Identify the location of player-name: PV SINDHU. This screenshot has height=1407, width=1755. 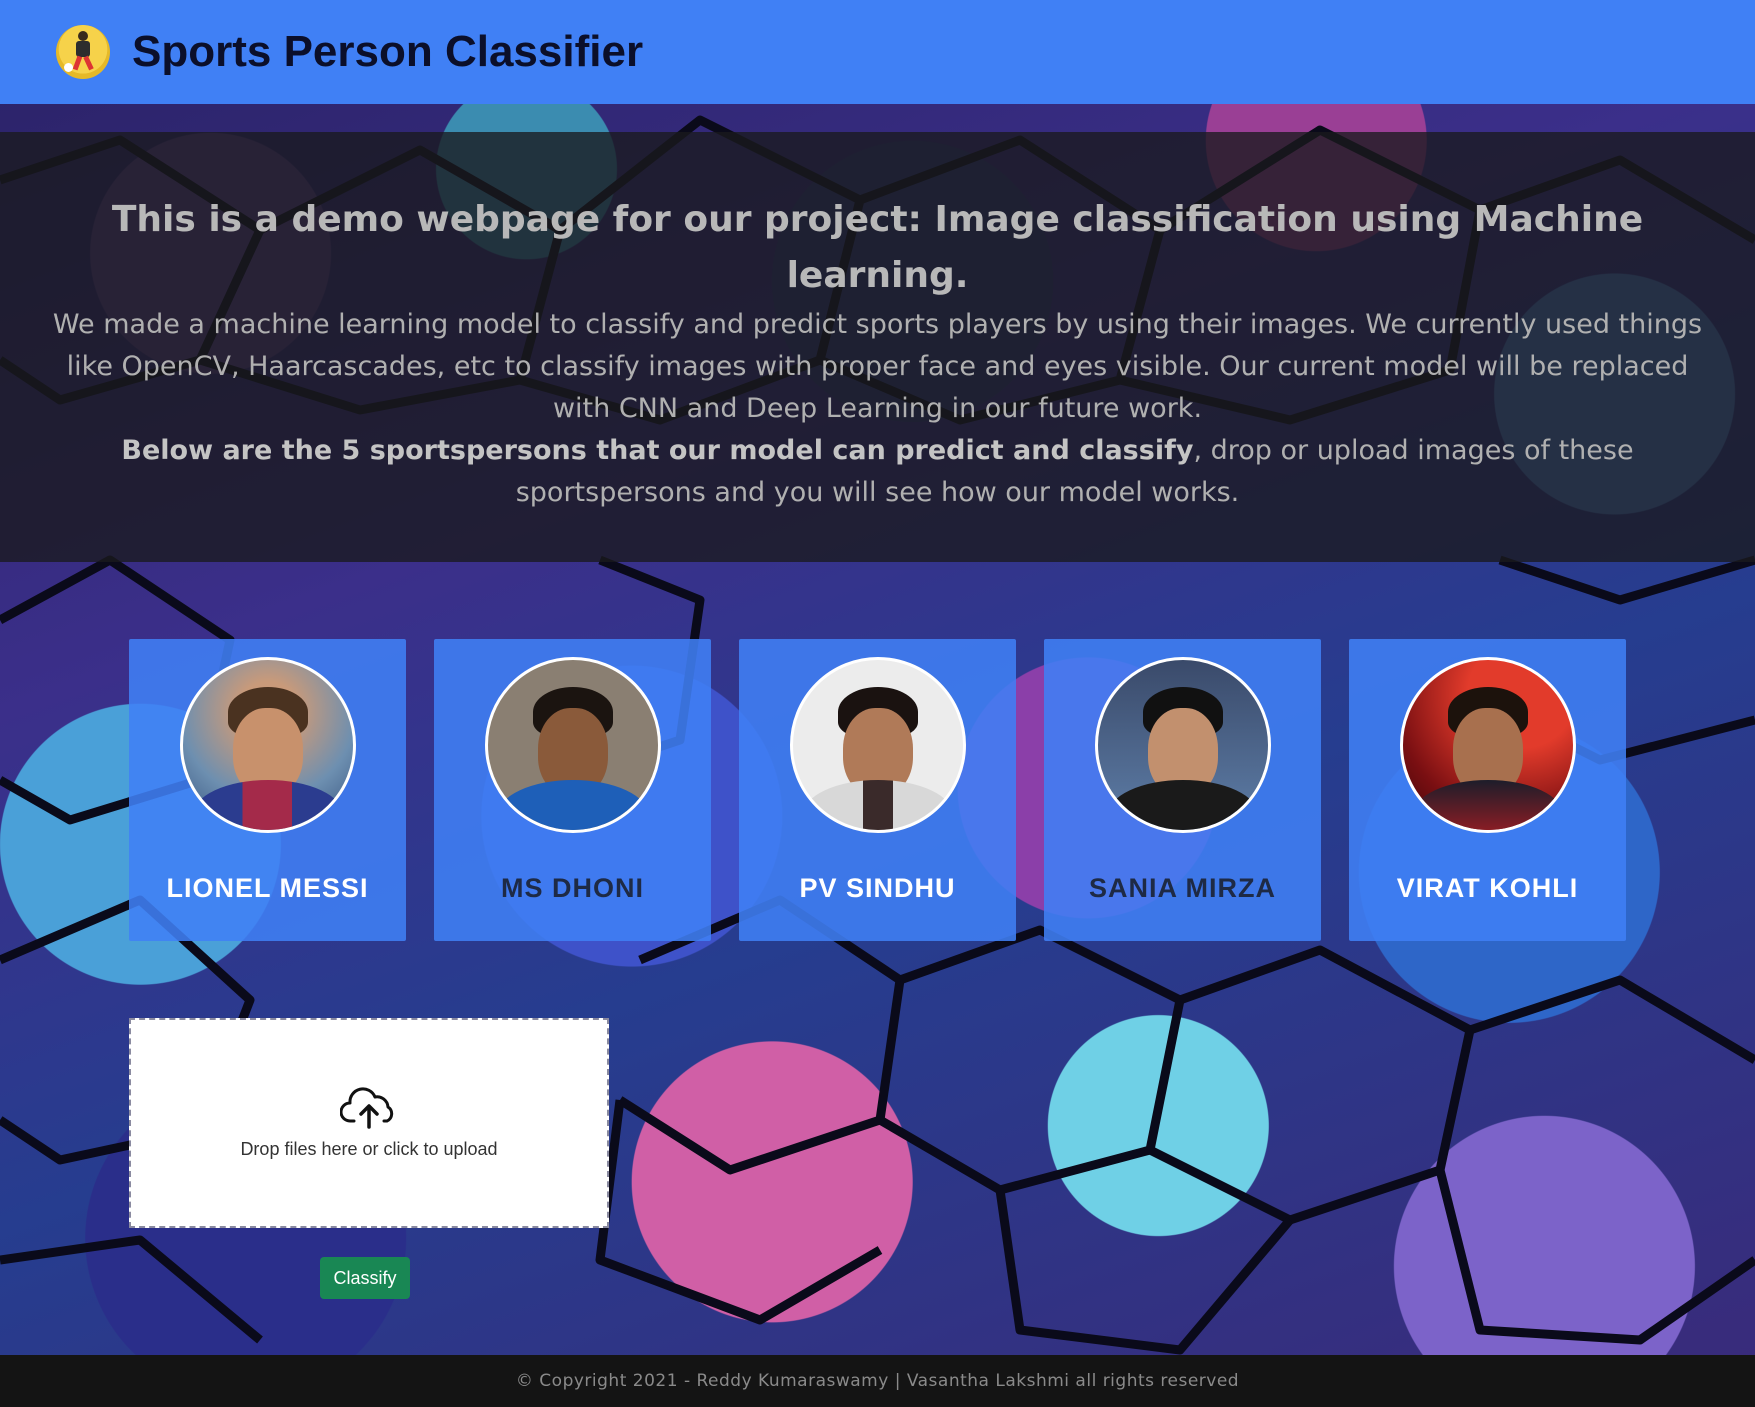
(877, 888).